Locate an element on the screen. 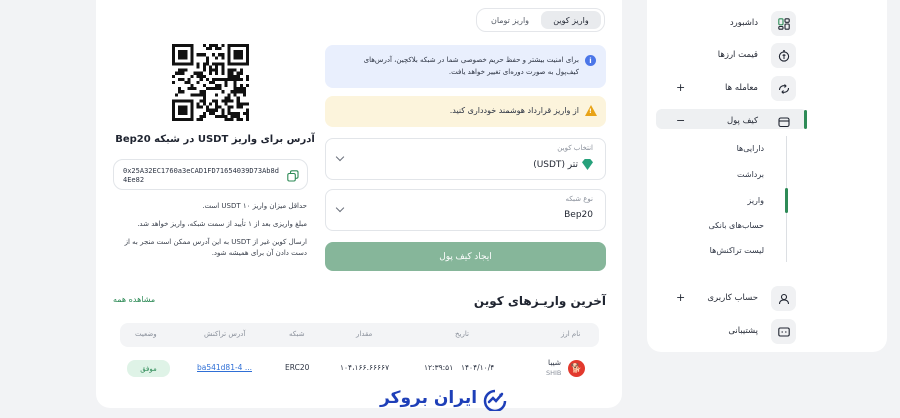 The width and height of the screenshot is (900, 418). support-icon is located at coordinates (783, 331).